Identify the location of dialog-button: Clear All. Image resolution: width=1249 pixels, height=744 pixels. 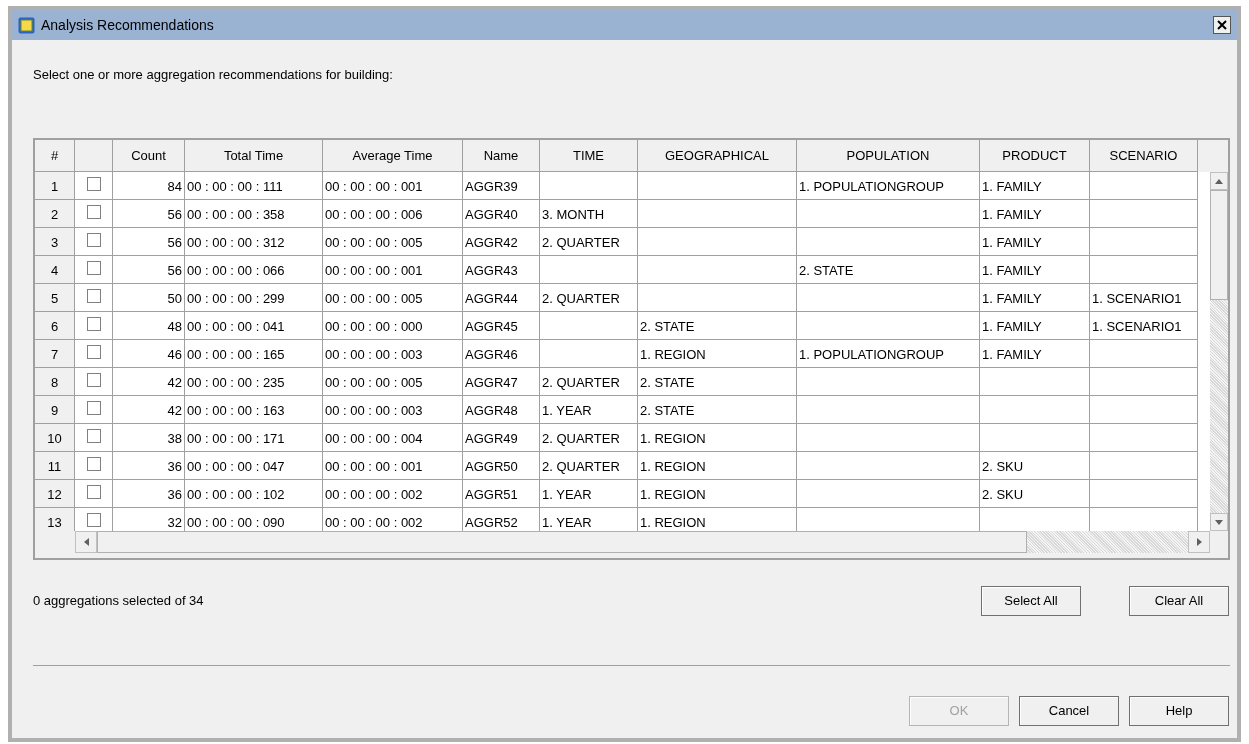
(1179, 601).